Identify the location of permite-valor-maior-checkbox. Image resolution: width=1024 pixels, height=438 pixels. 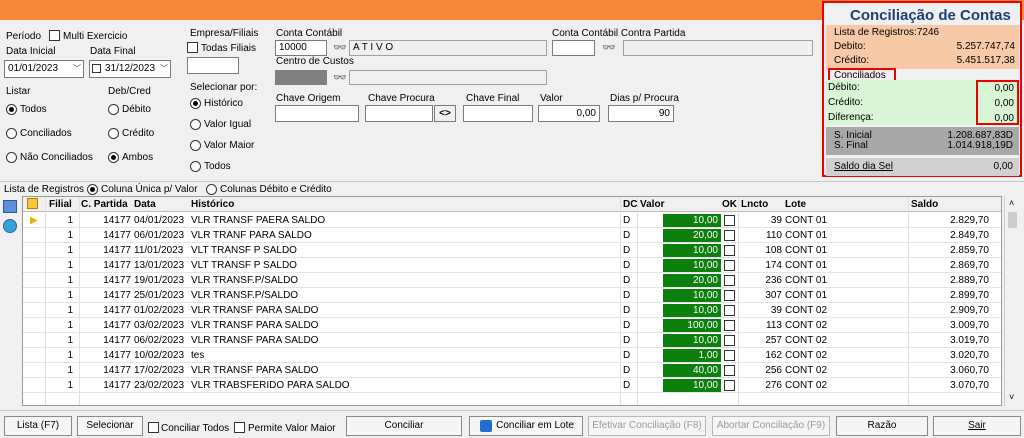
(239, 427).